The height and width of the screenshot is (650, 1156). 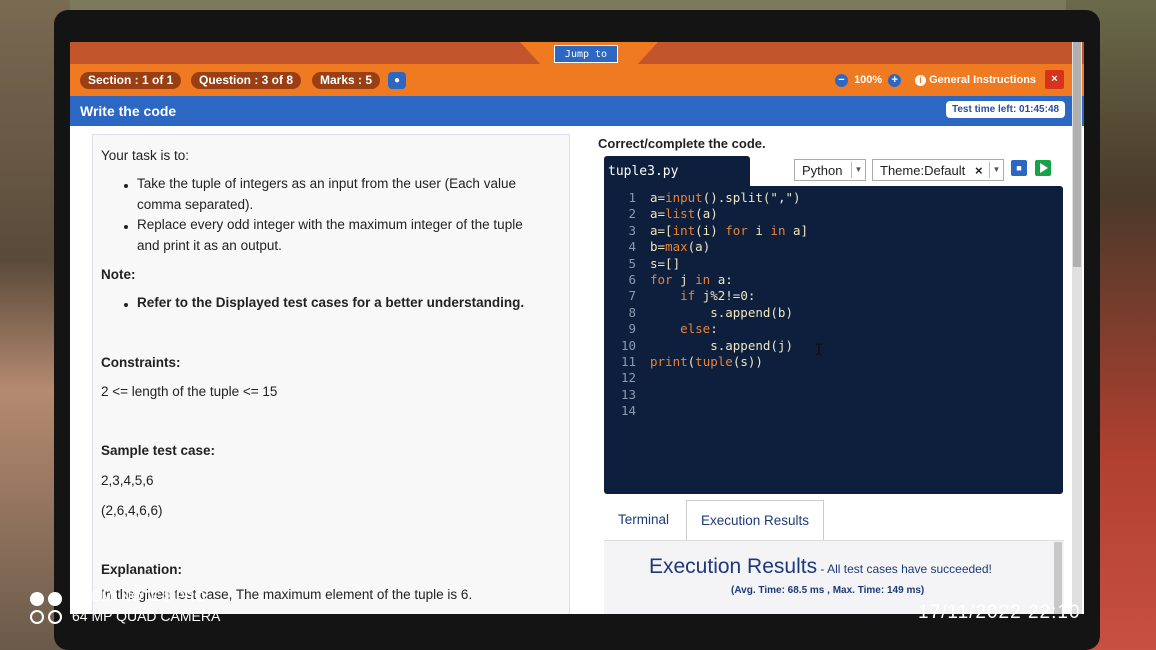 What do you see at coordinates (139, 596) in the screenshot?
I see `watermark-line-1: REDMI NOTE 8 PRO` at bounding box center [139, 596].